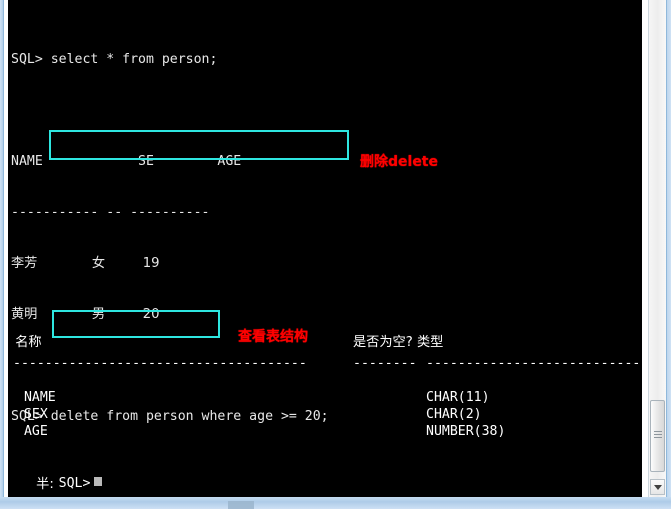 The height and width of the screenshot is (509, 671). What do you see at coordinates (110, 212) in the screenshot?
I see `result-table-1-rule: ----------- -- ----------` at bounding box center [110, 212].